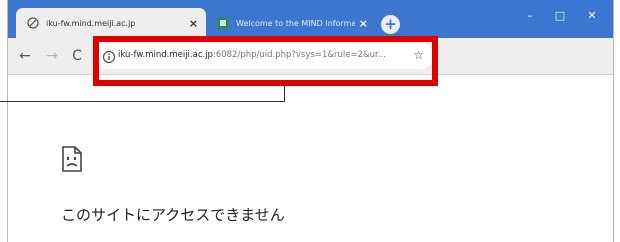  What do you see at coordinates (142, 101) in the screenshot?
I see `callout-line-horizontal` at bounding box center [142, 101].